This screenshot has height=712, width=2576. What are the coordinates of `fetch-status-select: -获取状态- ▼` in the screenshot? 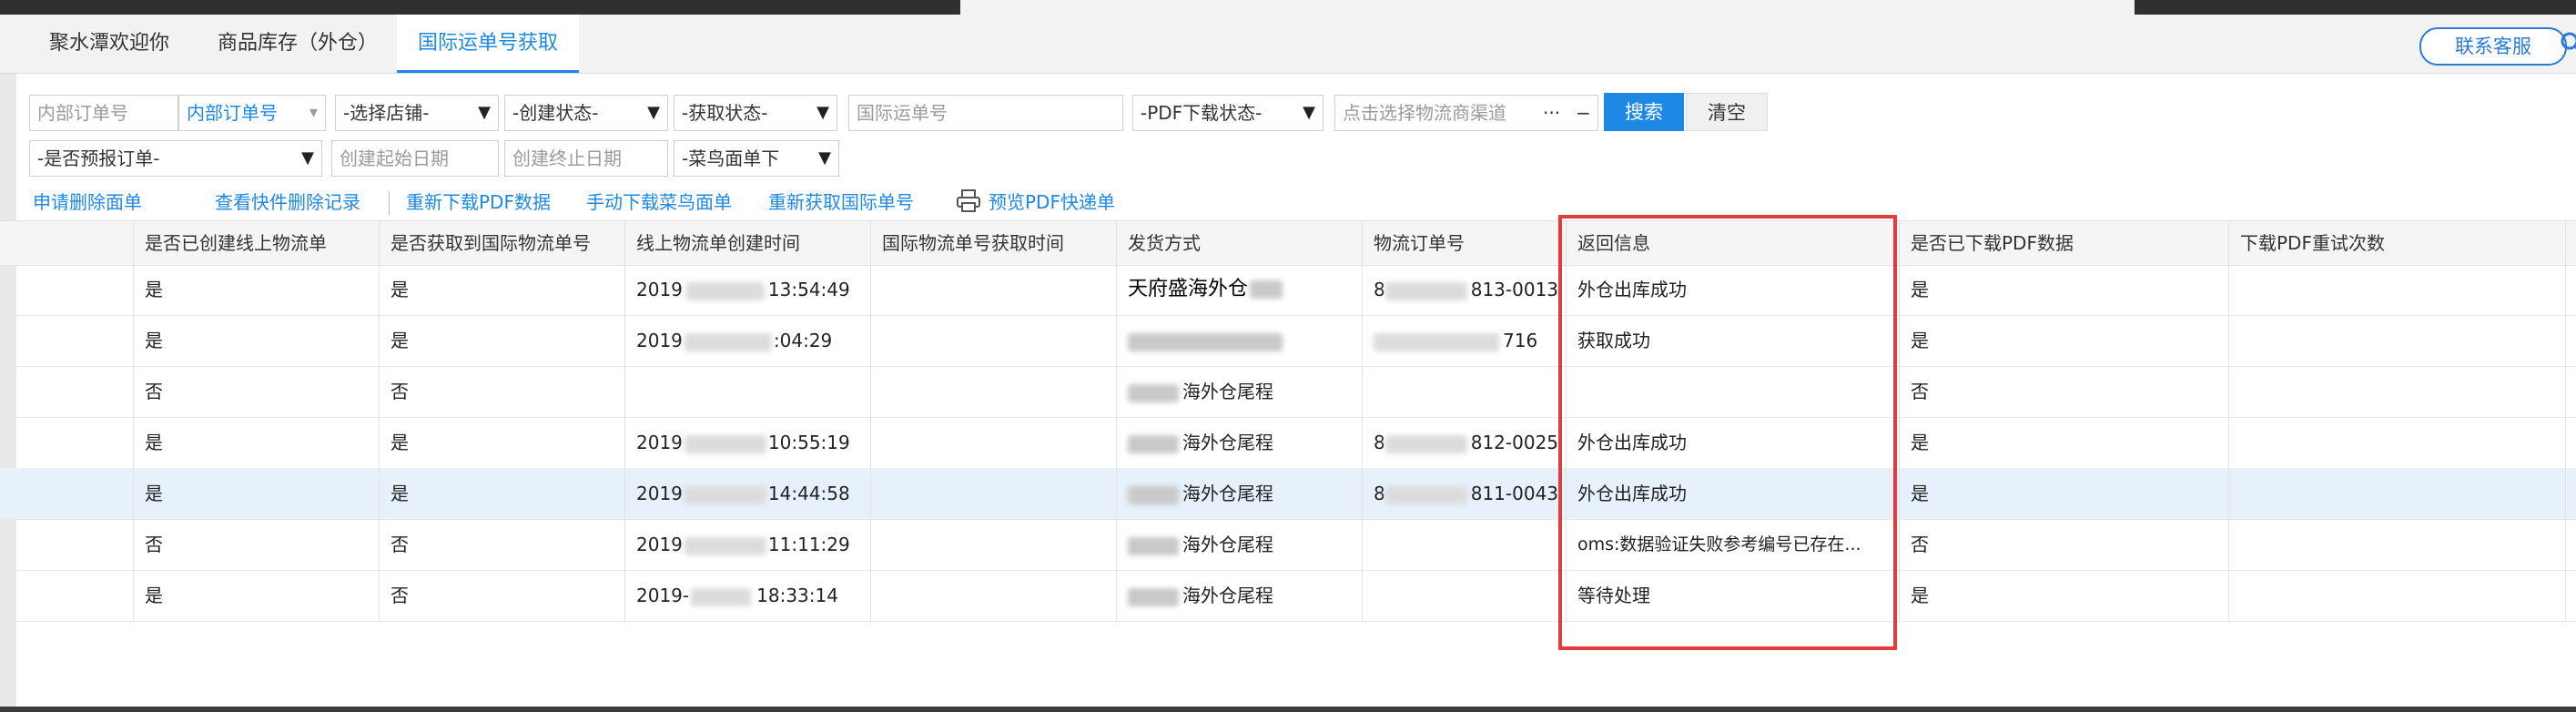 It's located at (755, 113).